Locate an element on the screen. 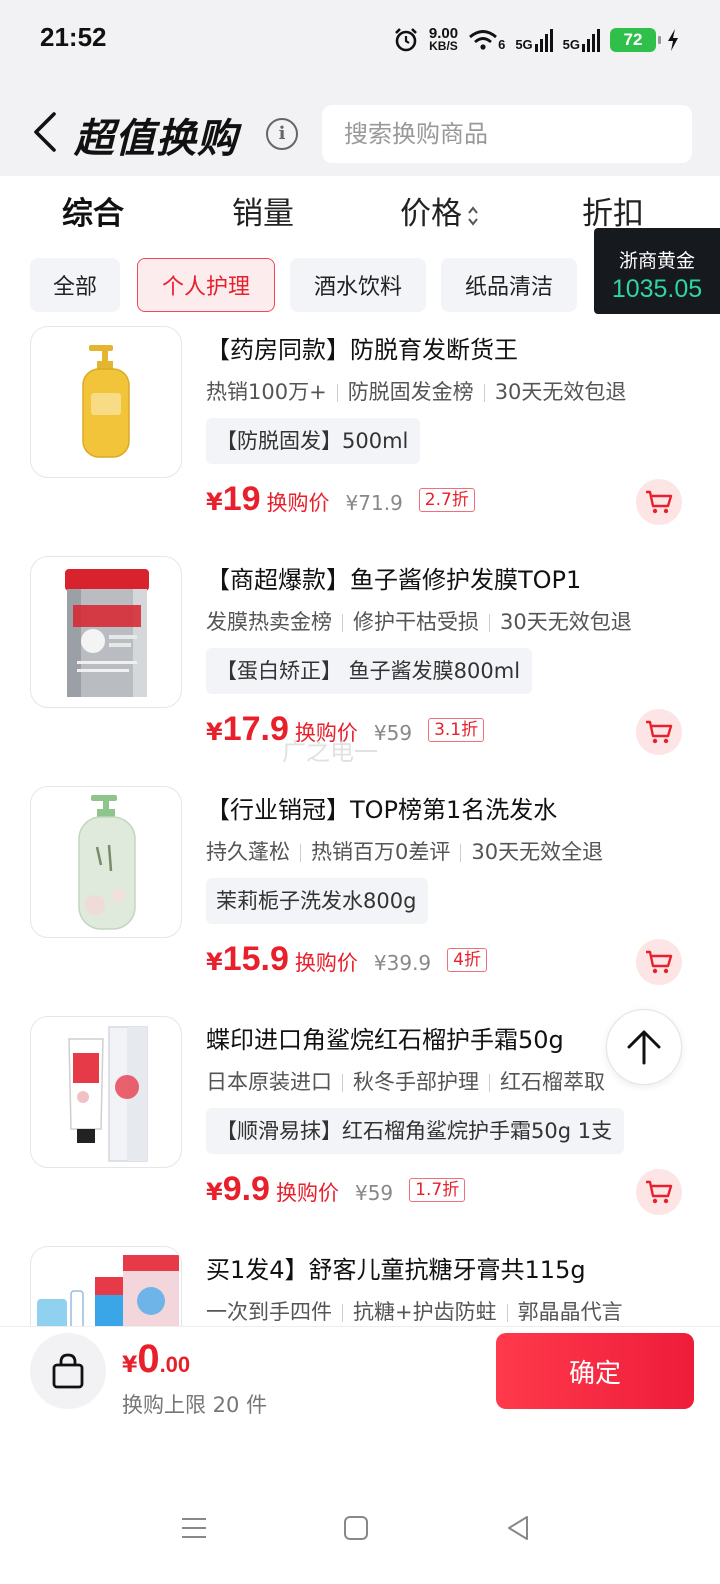 The width and height of the screenshot is (720, 1584). home-square-icon is located at coordinates (356, 1528).